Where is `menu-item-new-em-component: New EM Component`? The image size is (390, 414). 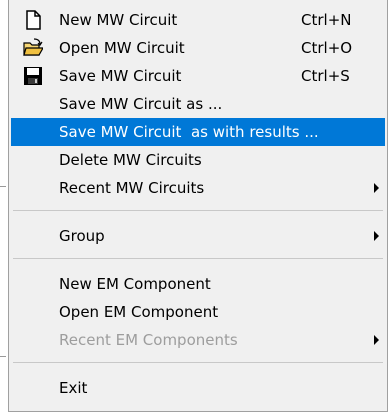
menu-item-new-em-component: New EM Component is located at coordinates (198, 284).